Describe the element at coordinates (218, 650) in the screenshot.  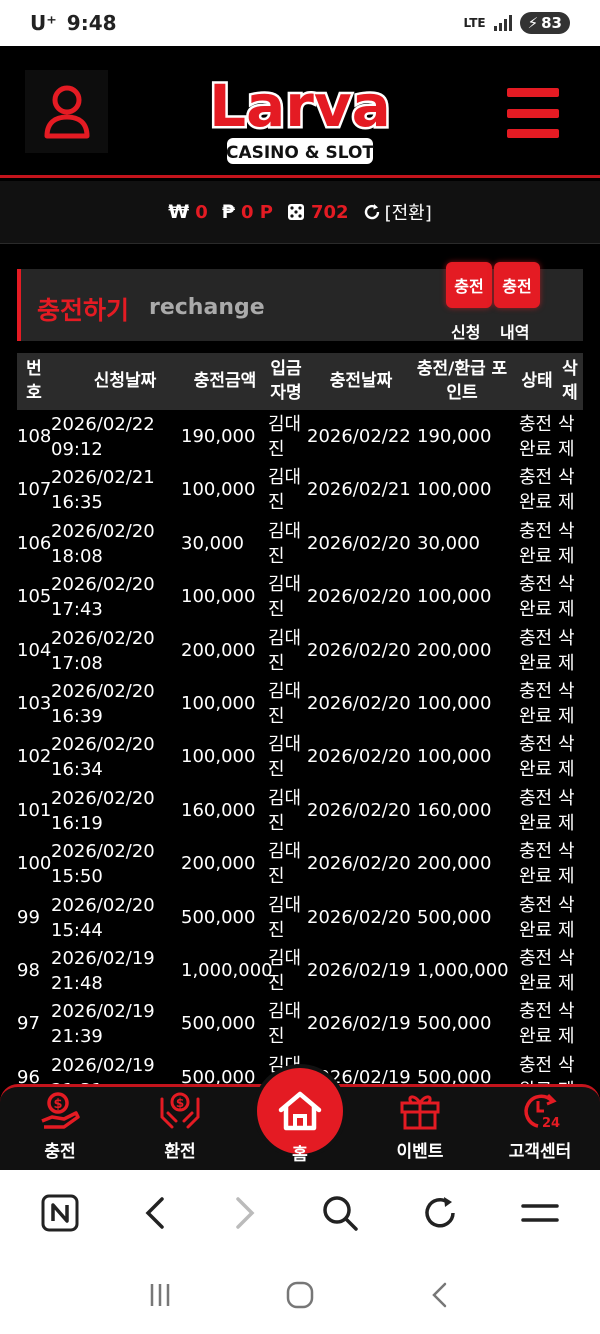
I see `row-amount: 200,000` at that location.